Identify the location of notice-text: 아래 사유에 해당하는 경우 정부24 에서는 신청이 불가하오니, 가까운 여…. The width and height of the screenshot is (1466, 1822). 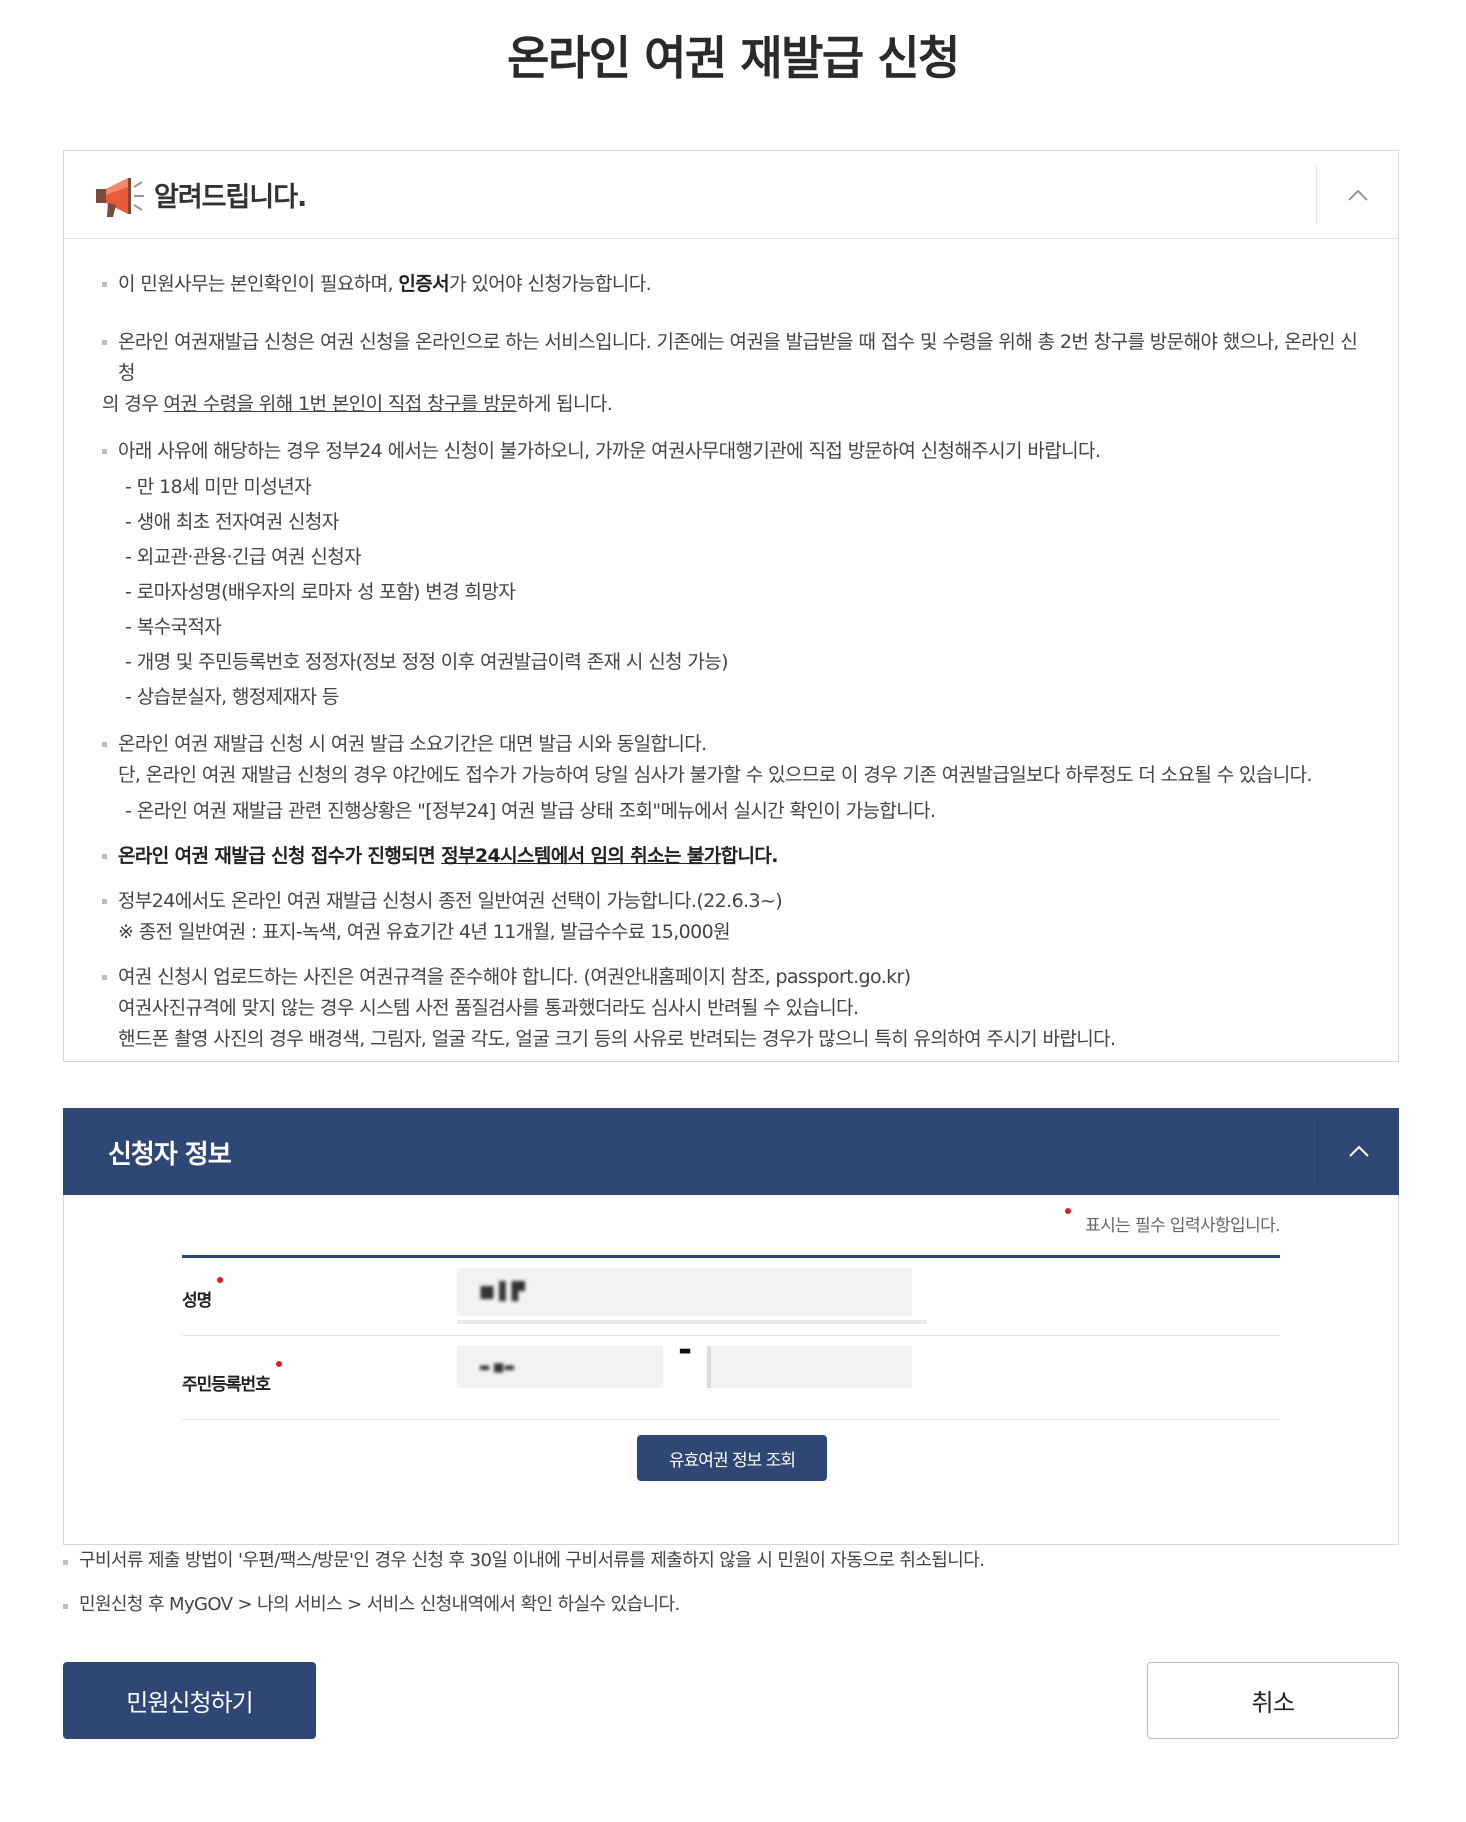
(609, 451).